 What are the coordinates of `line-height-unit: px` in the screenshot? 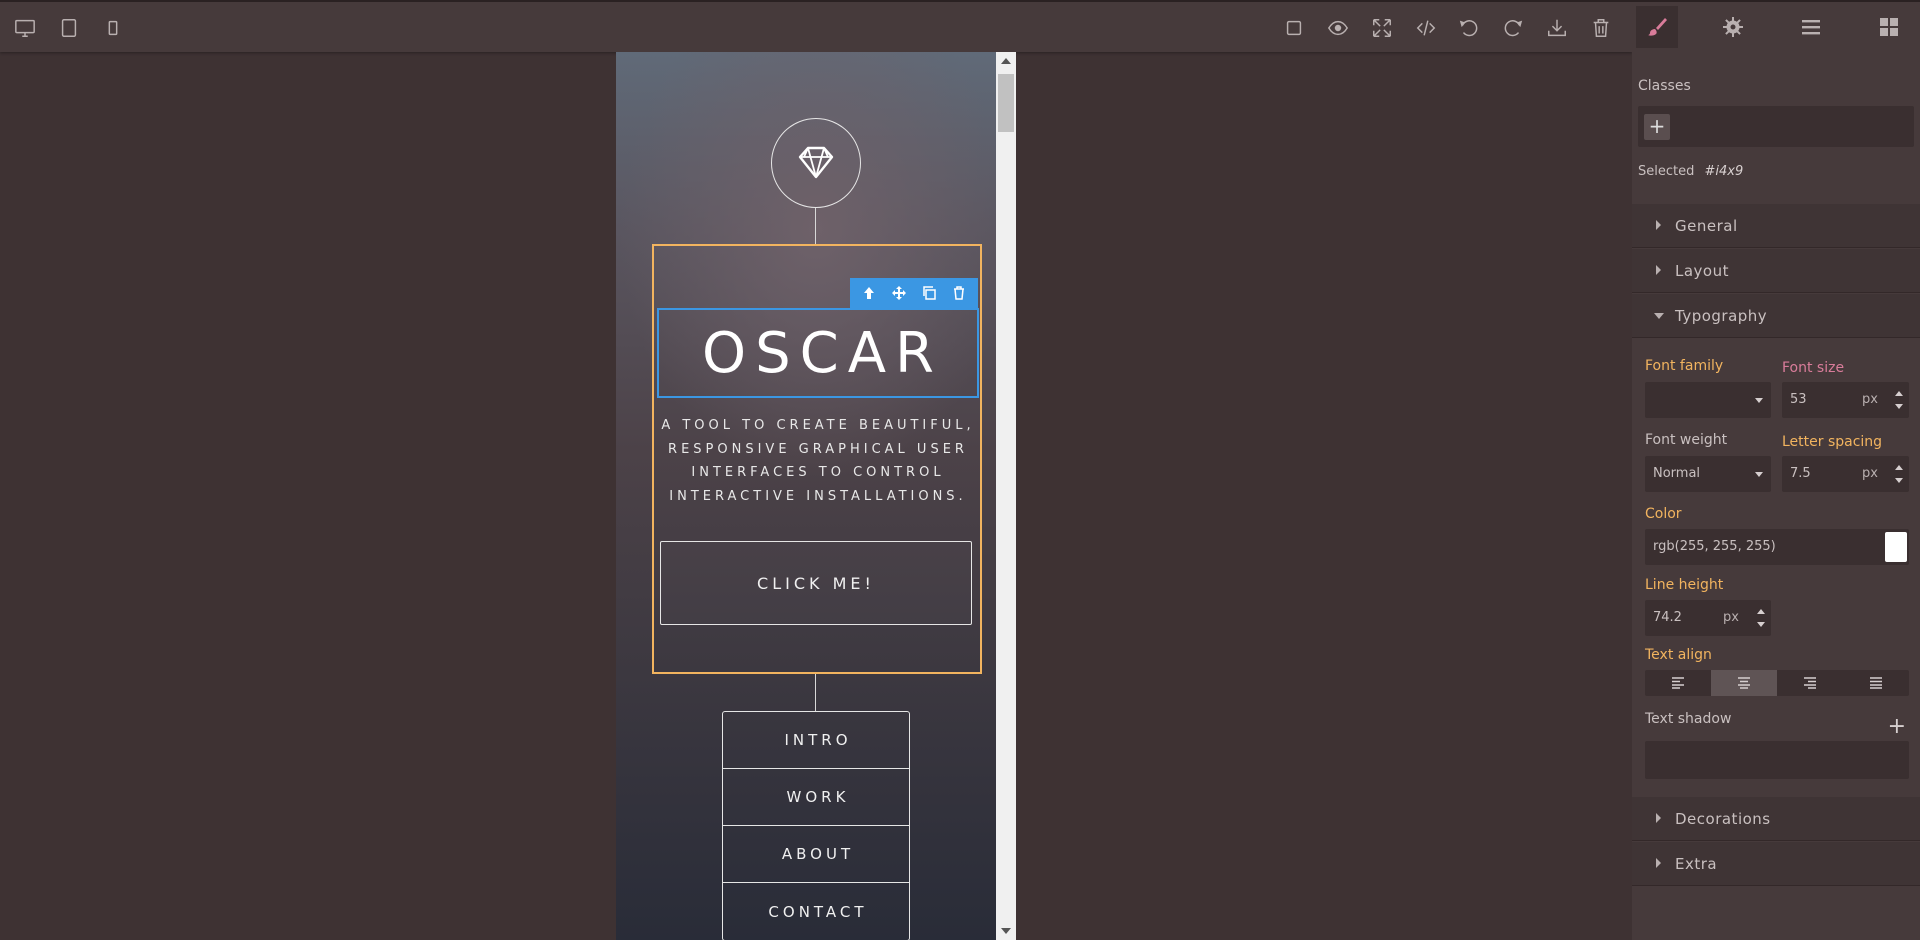 It's located at (1731, 617).